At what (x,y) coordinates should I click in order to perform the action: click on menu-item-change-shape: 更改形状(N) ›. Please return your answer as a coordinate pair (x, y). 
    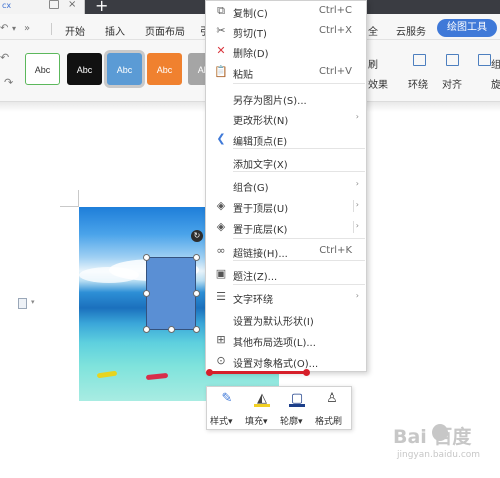
    Looking at the image, I should click on (286, 118).